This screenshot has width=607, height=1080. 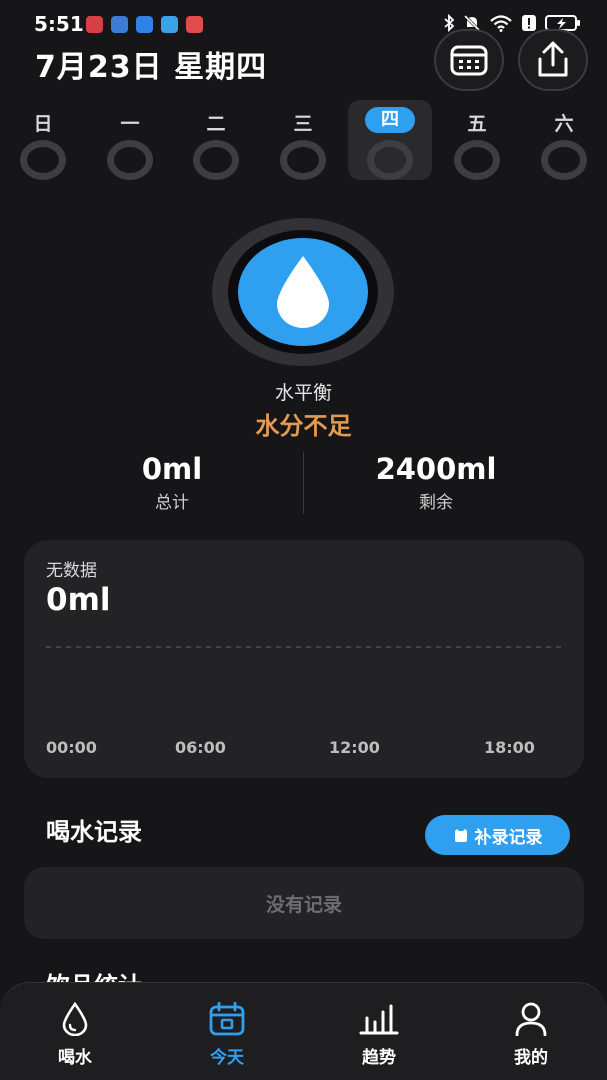 What do you see at coordinates (43, 124) in the screenshot?
I see `day-label: 日` at bounding box center [43, 124].